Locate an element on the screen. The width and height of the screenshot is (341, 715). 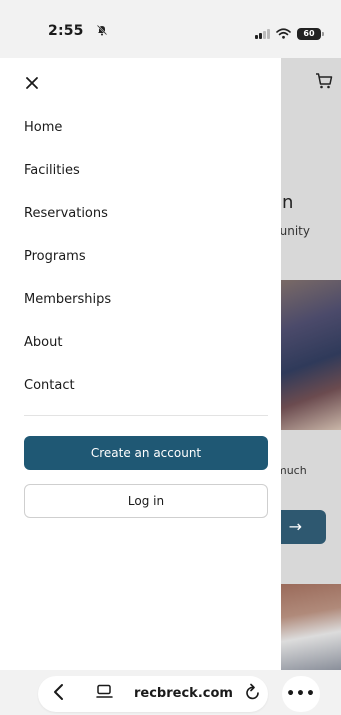
background-text-fragment-2: much is located at coordinates (293, 470).